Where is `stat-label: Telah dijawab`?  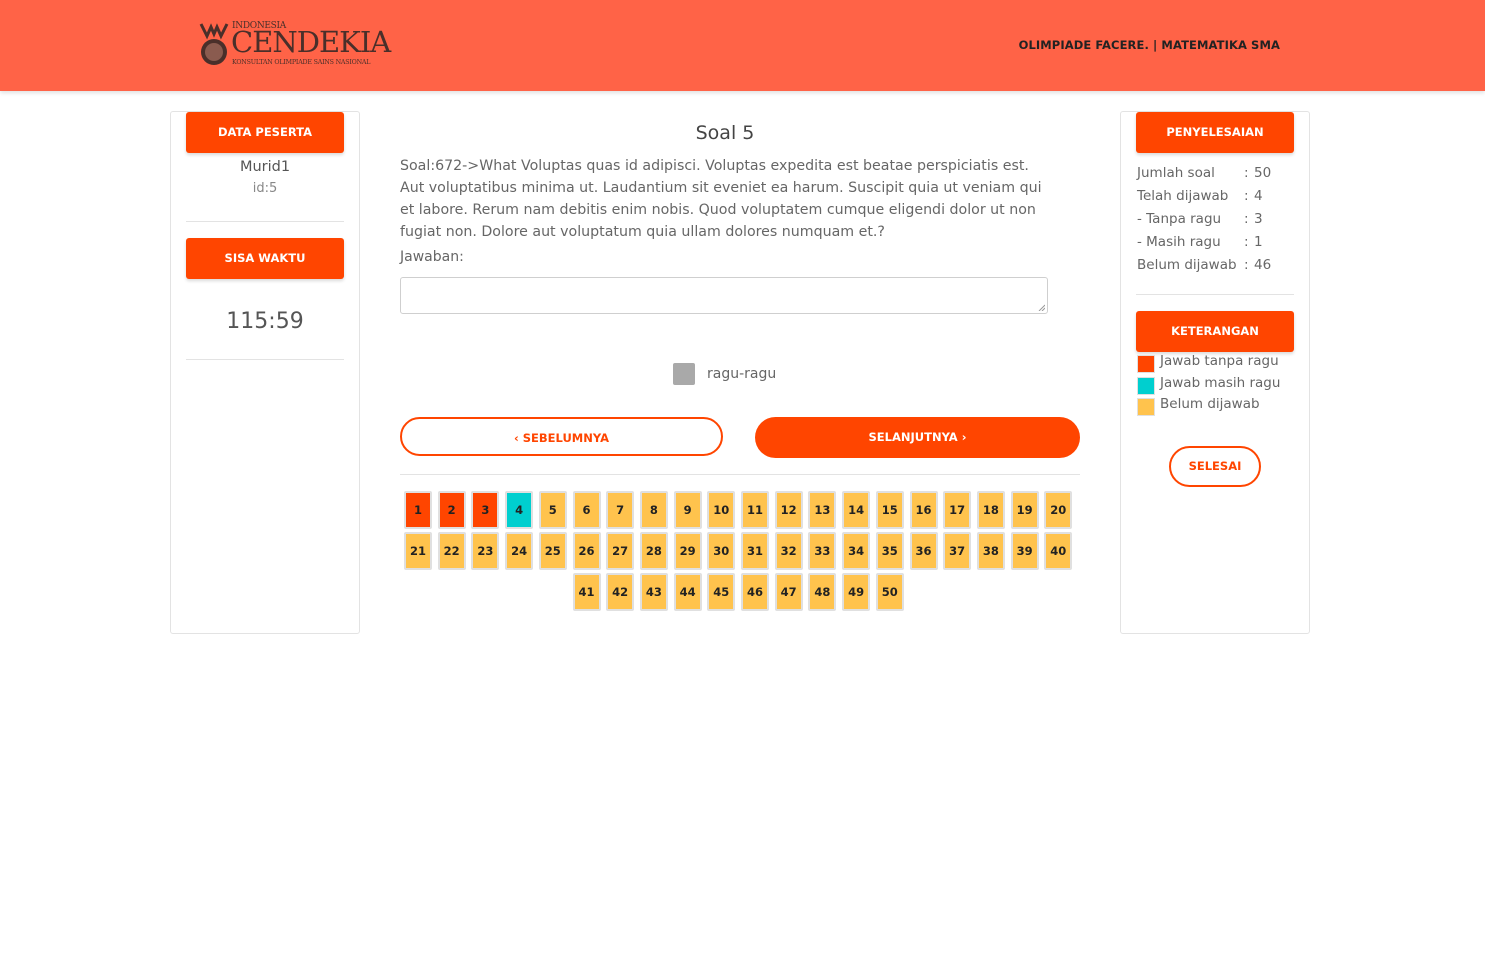
stat-label: Telah dijawab is located at coordinates (1183, 196).